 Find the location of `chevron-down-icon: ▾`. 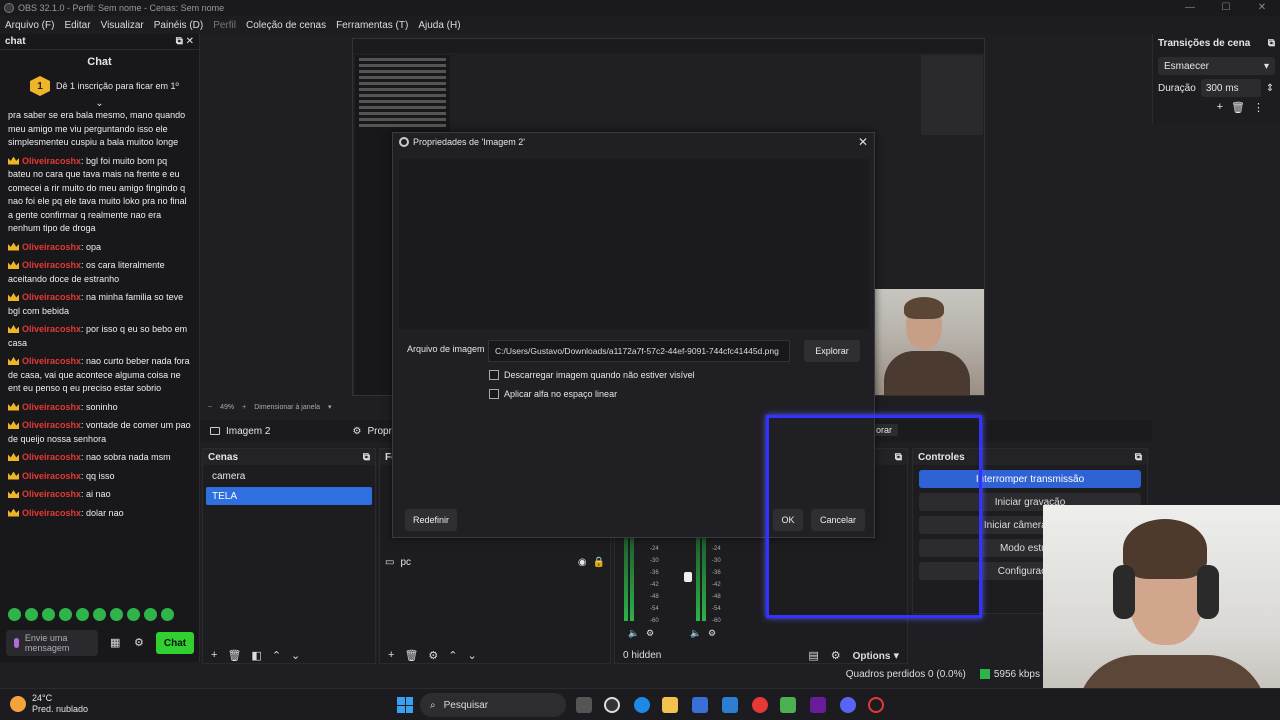

chevron-down-icon: ▾ is located at coordinates (330, 407).